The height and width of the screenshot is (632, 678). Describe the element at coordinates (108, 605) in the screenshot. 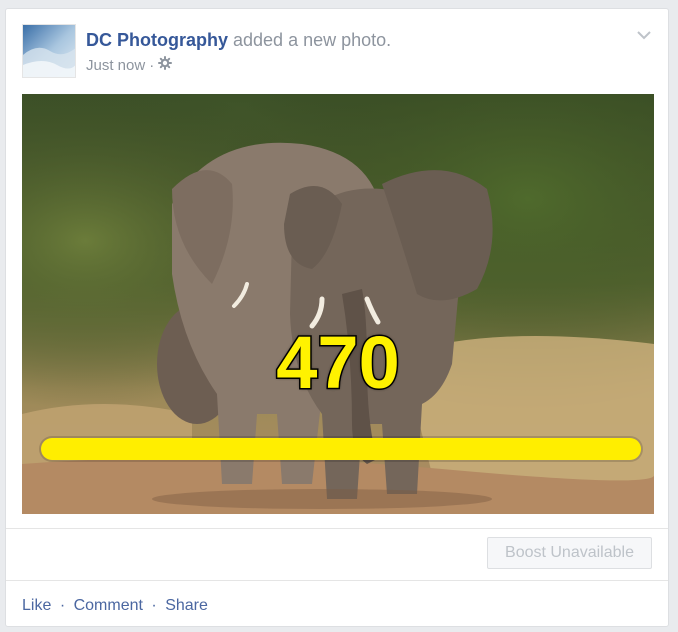

I see `comment-link: Comment` at that location.